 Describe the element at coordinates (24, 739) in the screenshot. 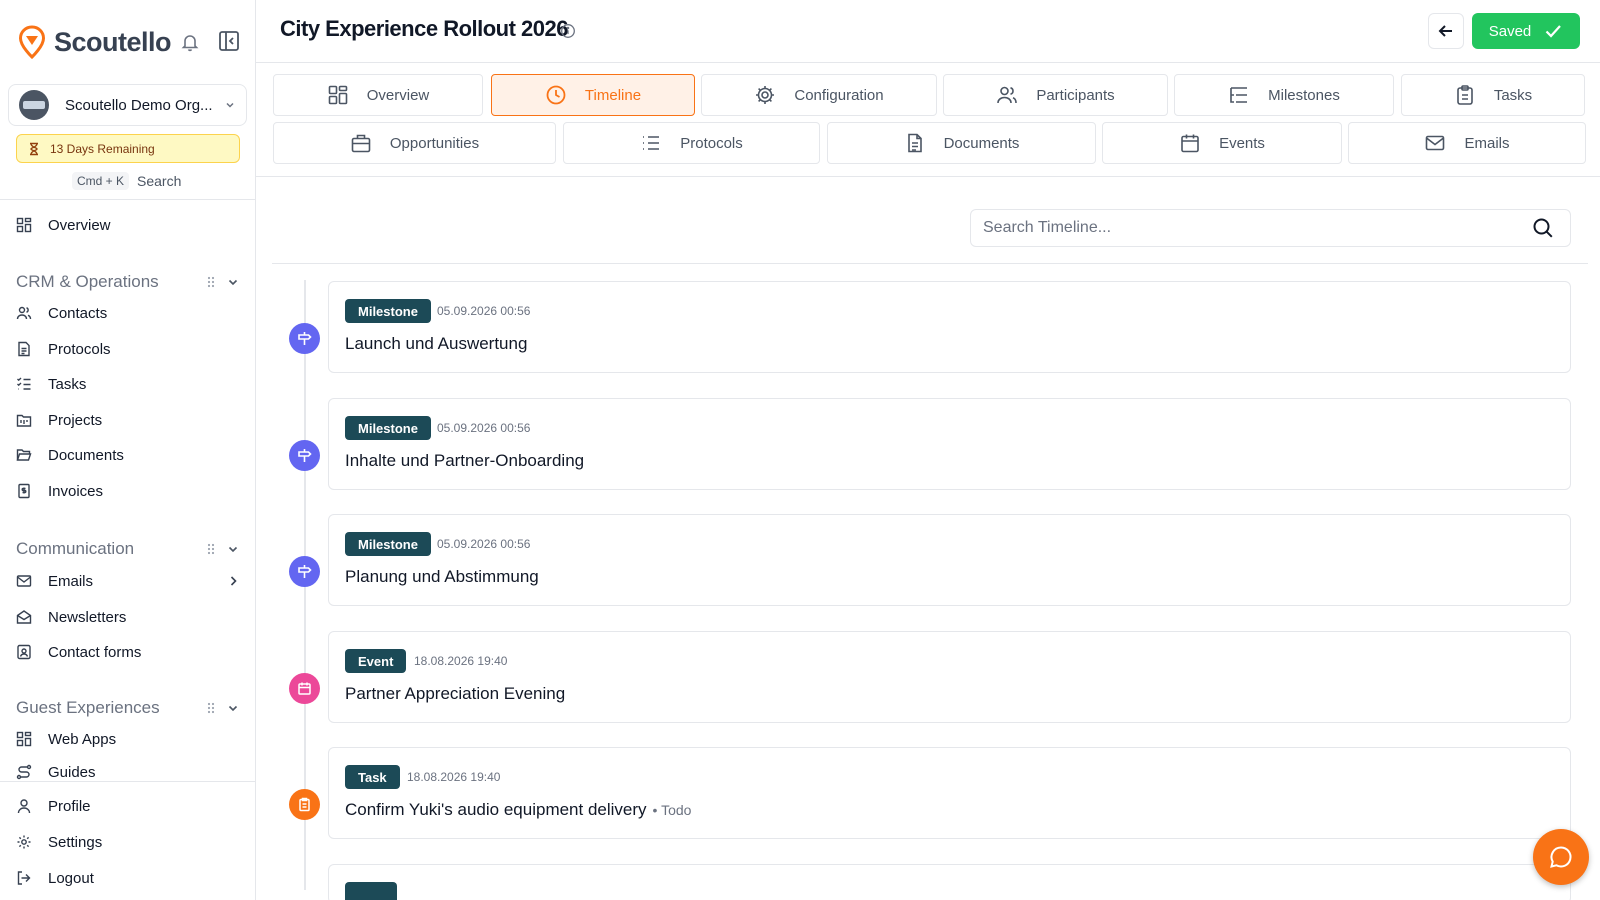

I see `grid-icon` at that location.